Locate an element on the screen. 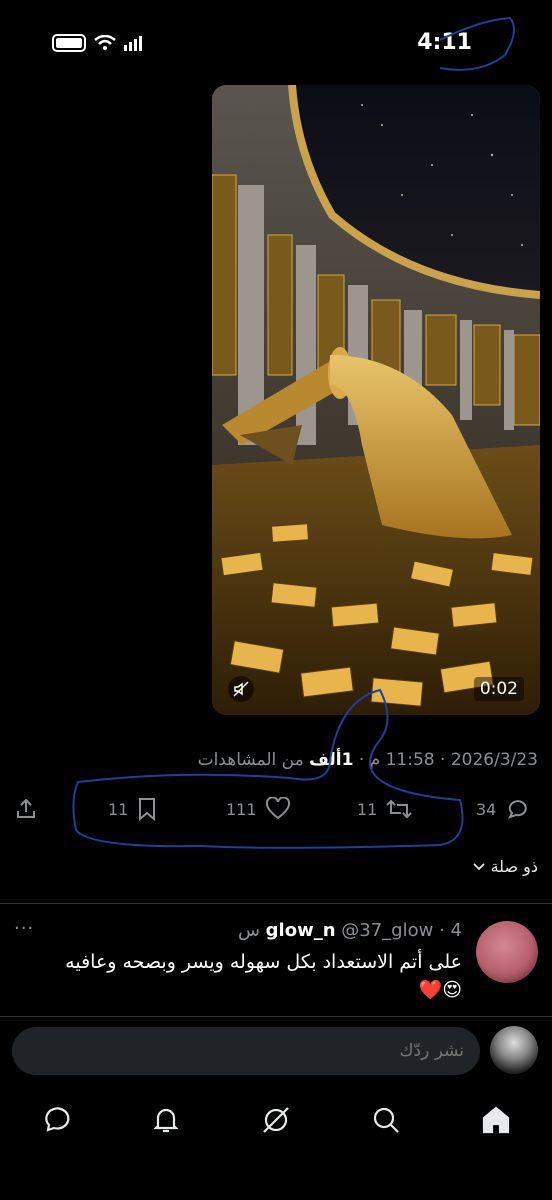  comment-icon is located at coordinates (518, 809).